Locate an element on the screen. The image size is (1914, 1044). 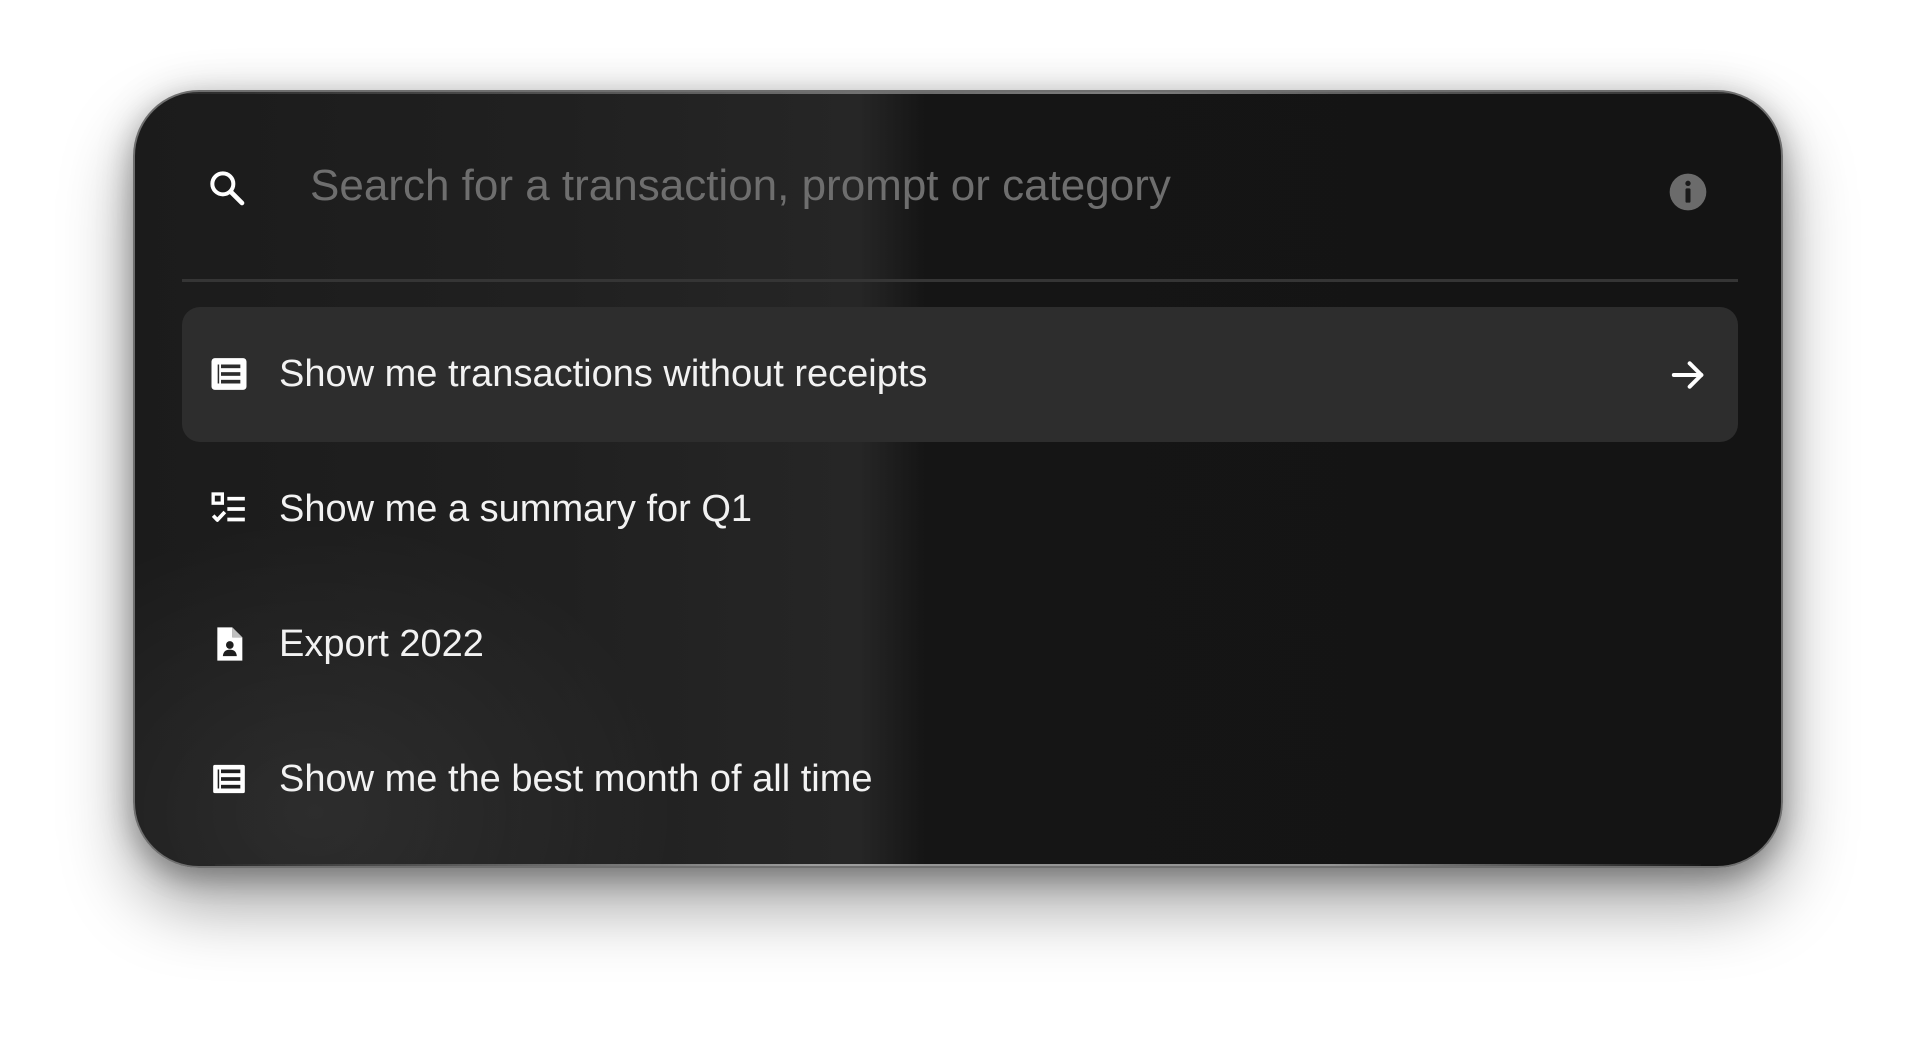
suggestion-label: Show me the best month of all time is located at coordinates (576, 779).